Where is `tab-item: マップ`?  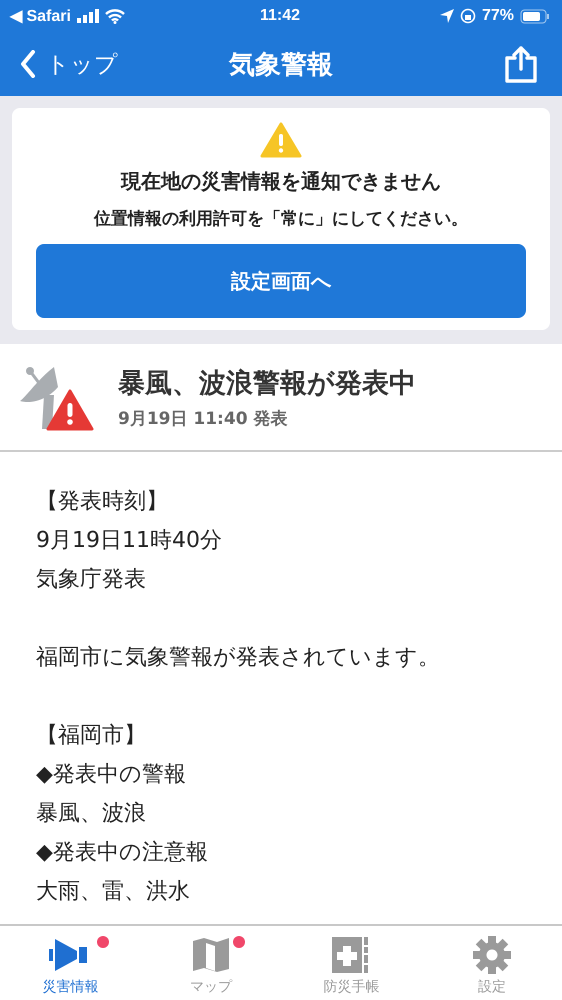 tab-item: マップ is located at coordinates (210, 963).